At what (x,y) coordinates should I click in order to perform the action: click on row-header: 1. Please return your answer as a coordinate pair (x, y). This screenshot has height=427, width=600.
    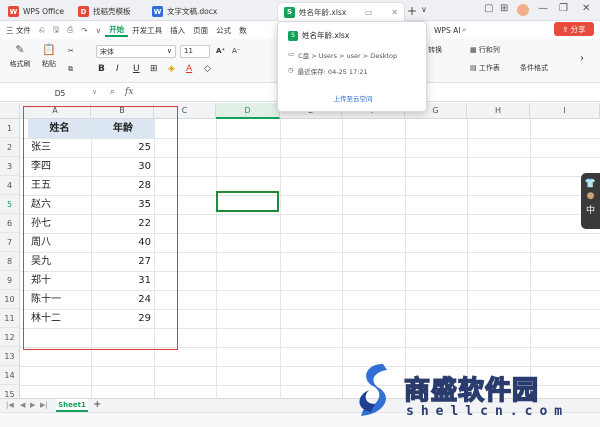
    Looking at the image, I should click on (10, 128).